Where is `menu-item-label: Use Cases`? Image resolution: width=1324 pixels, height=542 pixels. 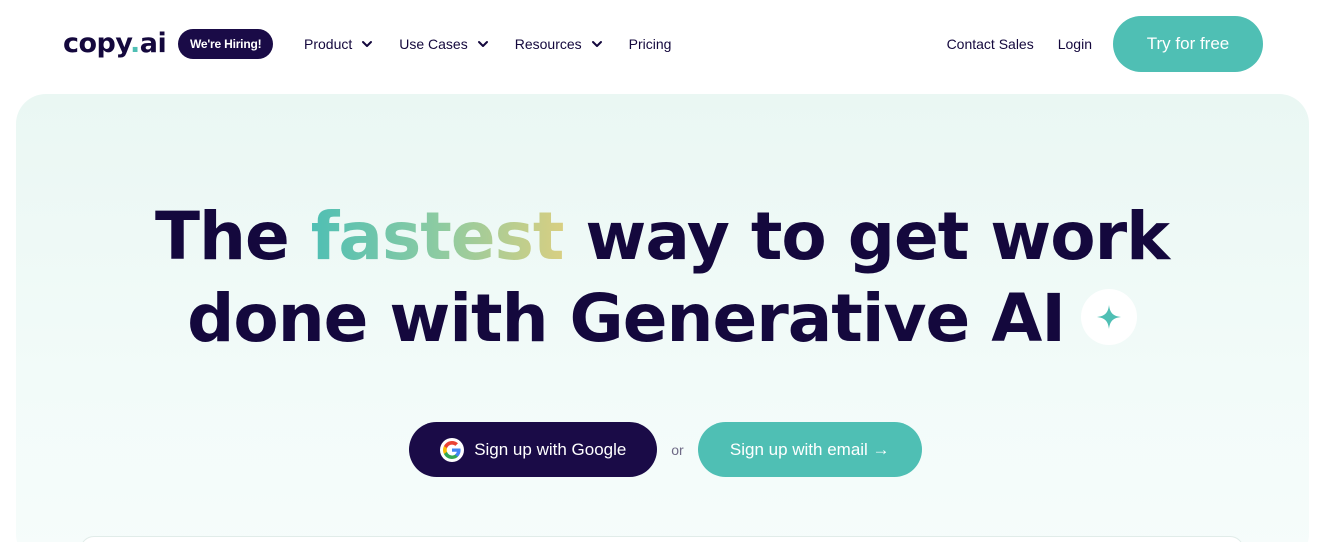
menu-item-label: Use Cases is located at coordinates (433, 44).